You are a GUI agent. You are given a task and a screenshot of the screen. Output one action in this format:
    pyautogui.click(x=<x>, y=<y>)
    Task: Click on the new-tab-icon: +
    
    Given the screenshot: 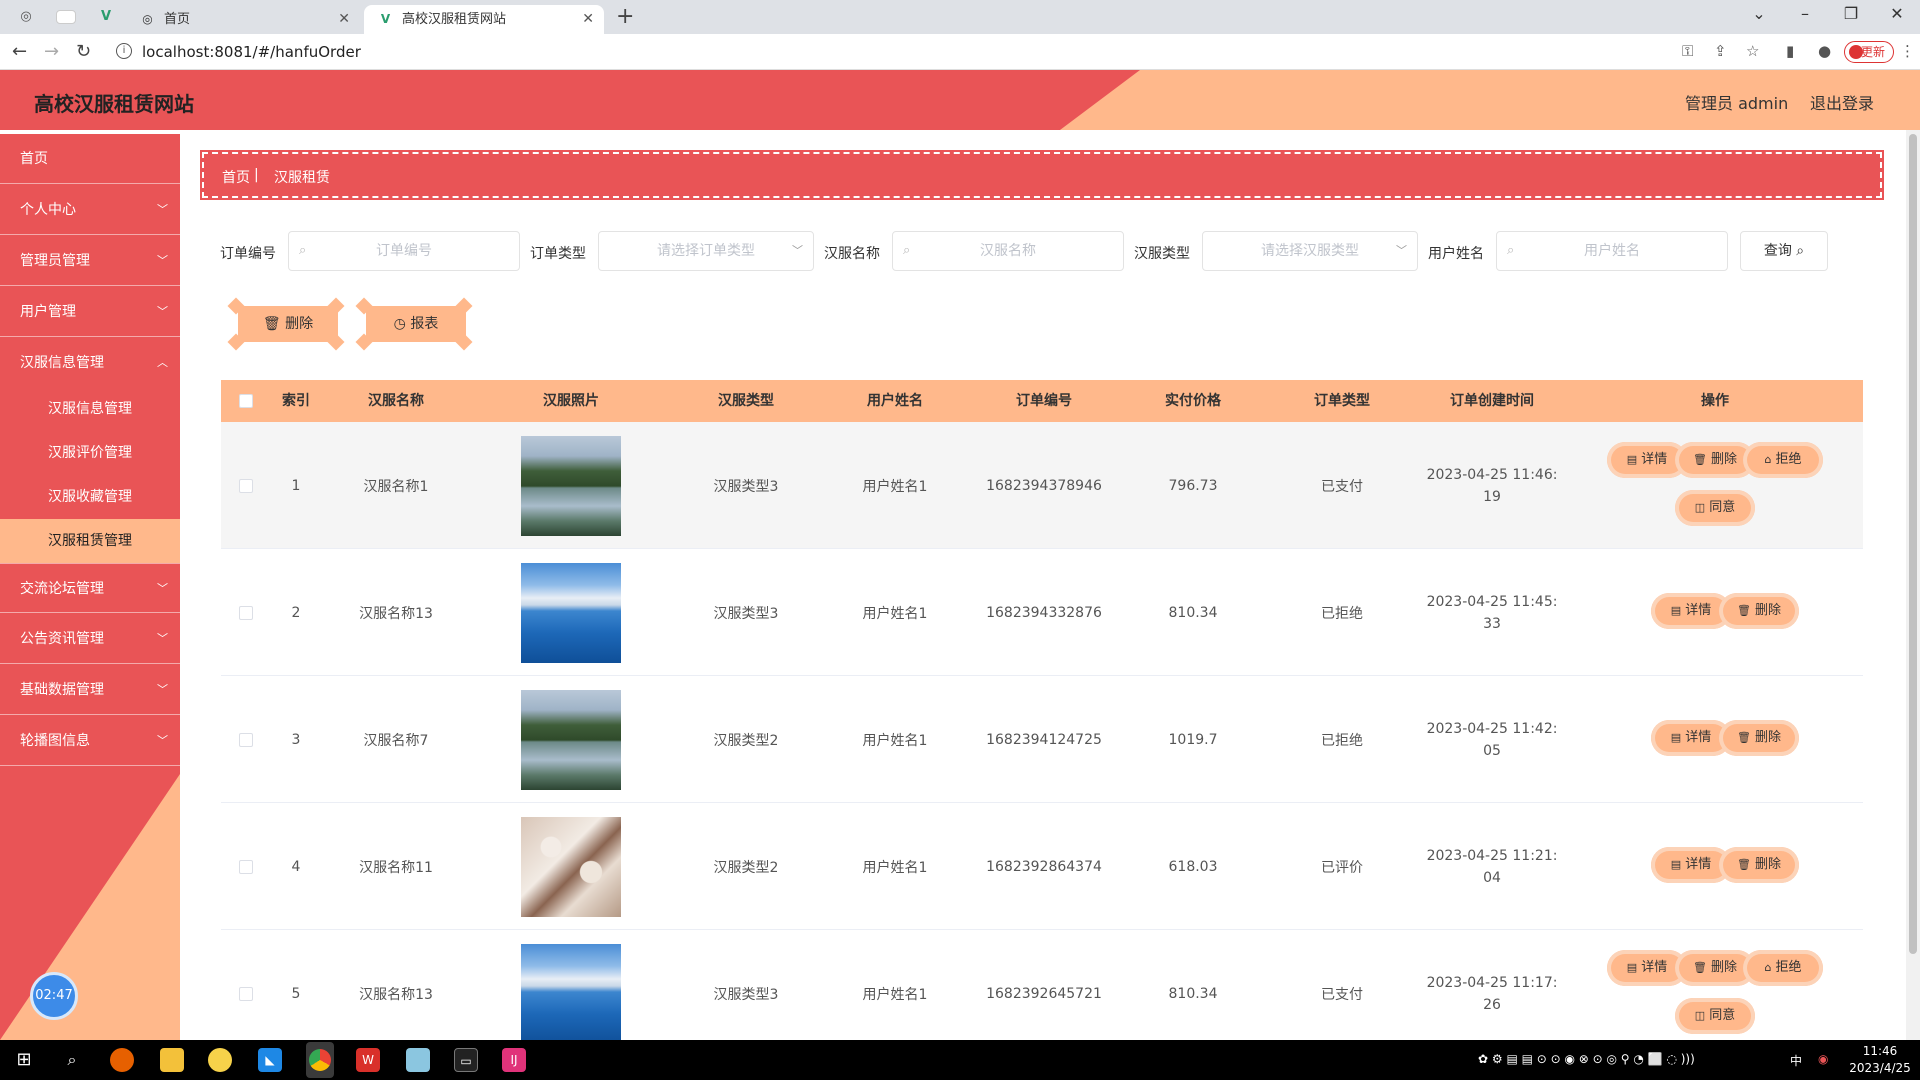 What is the action you would take?
    pyautogui.click(x=625, y=16)
    